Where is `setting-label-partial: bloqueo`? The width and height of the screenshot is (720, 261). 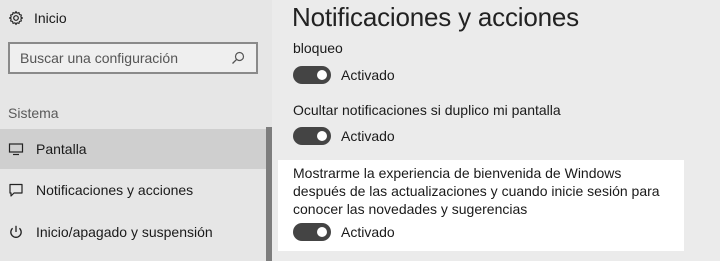 setting-label-partial: bloqueo is located at coordinates (318, 48).